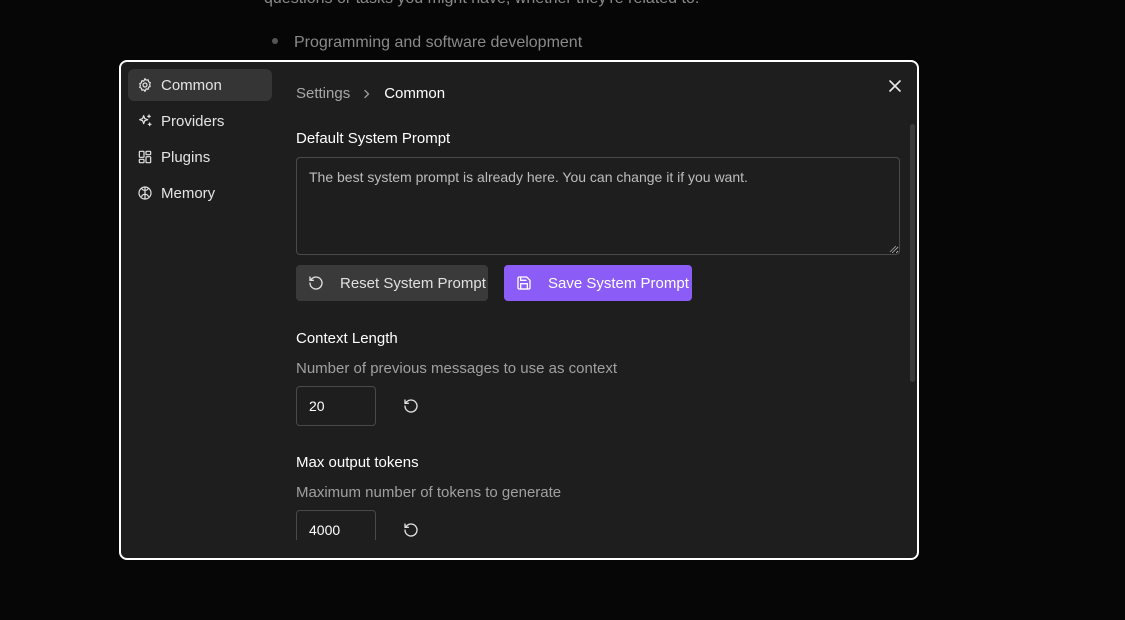 The height and width of the screenshot is (620, 1125). What do you see at coordinates (145, 157) in the screenshot?
I see `grid-icon` at bounding box center [145, 157].